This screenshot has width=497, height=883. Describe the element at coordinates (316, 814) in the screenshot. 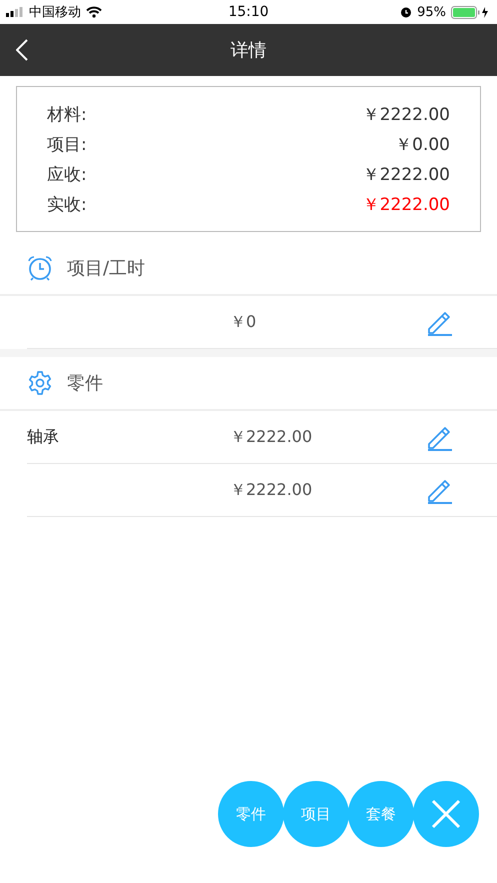

I see `fab-button: 项目` at that location.